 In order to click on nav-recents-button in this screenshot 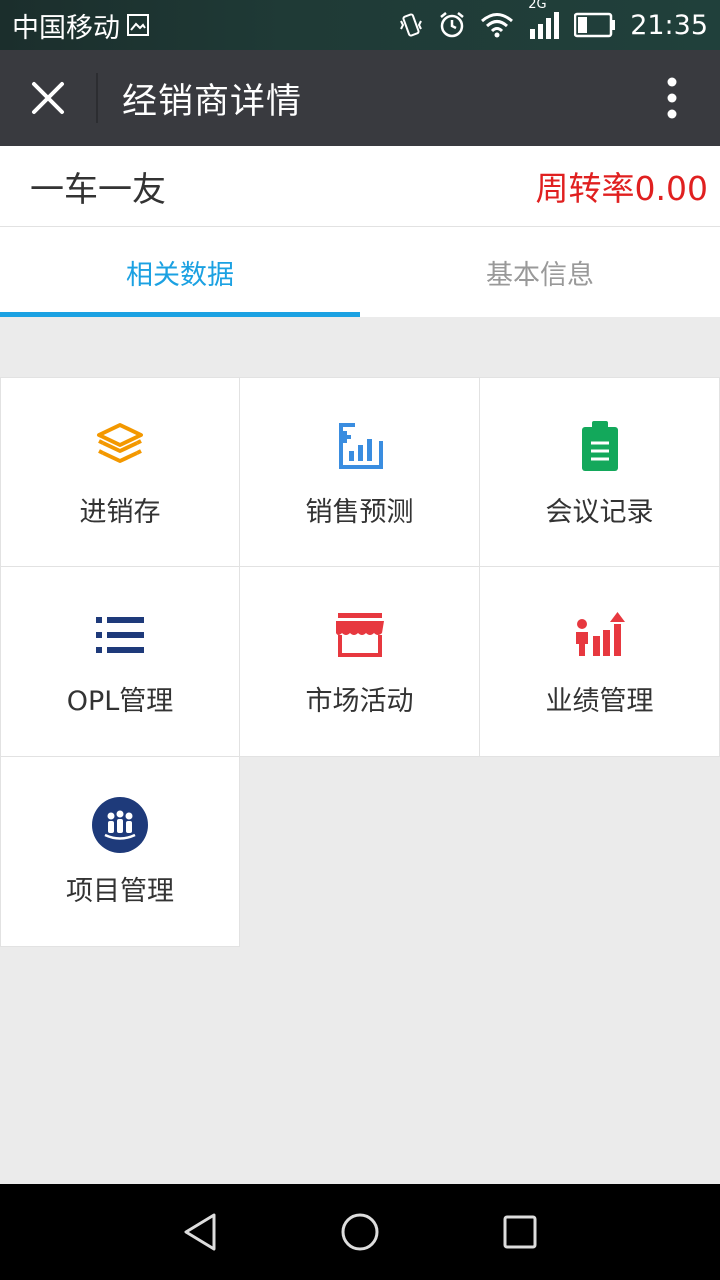, I will do `click(520, 1232)`.